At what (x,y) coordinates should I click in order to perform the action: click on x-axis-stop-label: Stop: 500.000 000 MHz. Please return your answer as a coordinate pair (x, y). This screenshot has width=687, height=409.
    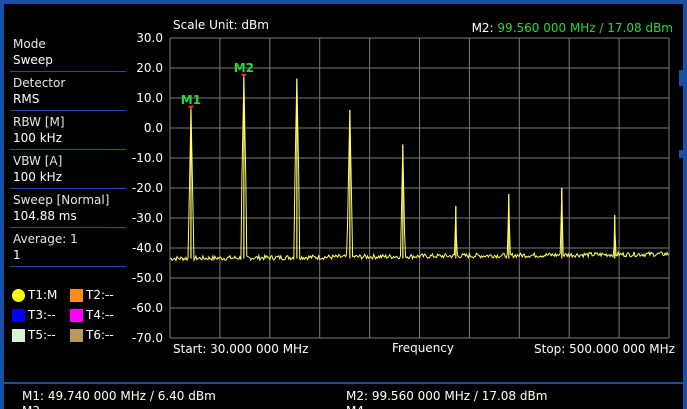
    Looking at the image, I should click on (604, 349).